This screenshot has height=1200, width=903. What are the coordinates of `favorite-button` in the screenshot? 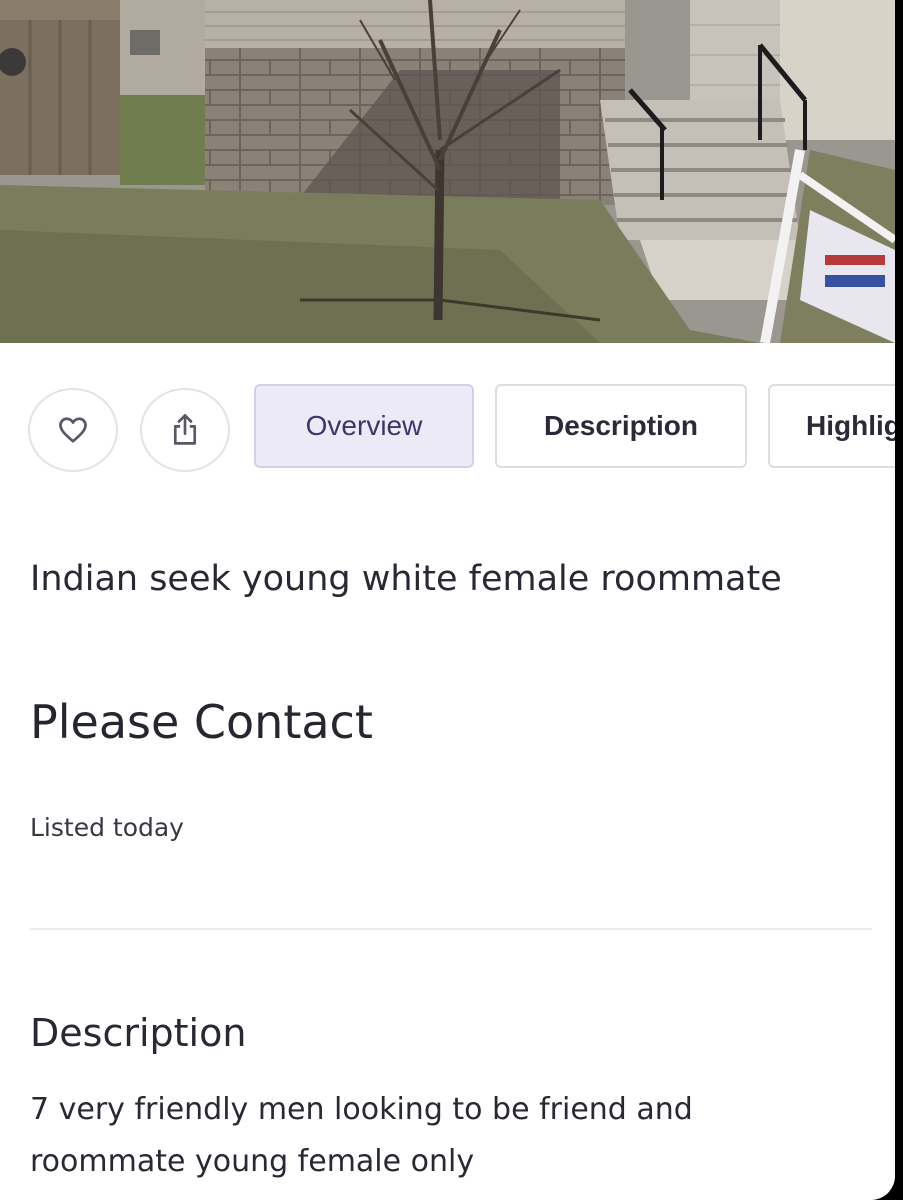 It's located at (73, 430).